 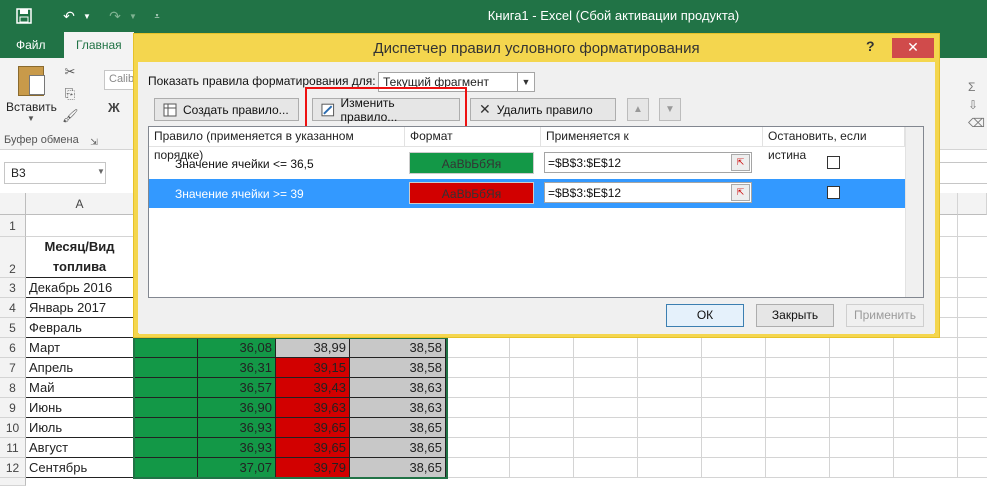 I want to click on cell-a: Декабрь 2016, so click(x=80, y=288).